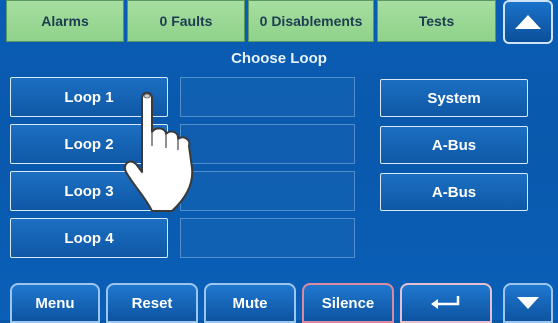 The width and height of the screenshot is (558, 323). I want to click on reset-button: Reset, so click(152, 303).